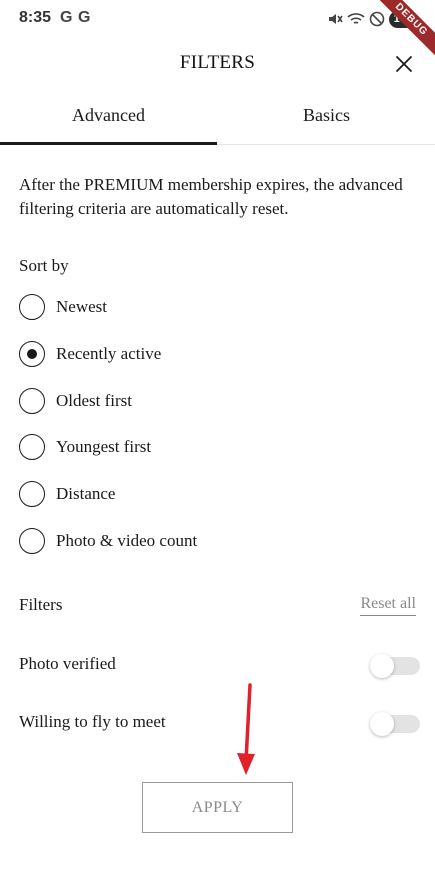  I want to click on active-tab-indicator, so click(108, 143).